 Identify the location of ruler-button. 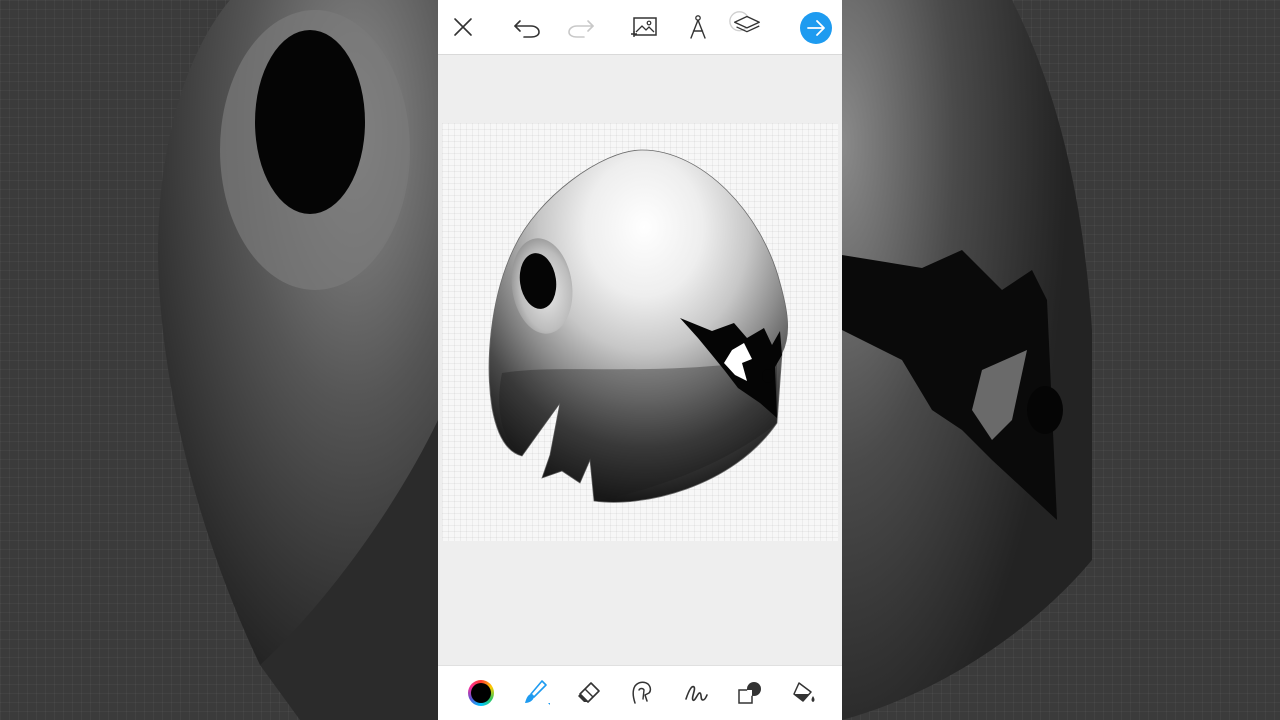
(698, 27).